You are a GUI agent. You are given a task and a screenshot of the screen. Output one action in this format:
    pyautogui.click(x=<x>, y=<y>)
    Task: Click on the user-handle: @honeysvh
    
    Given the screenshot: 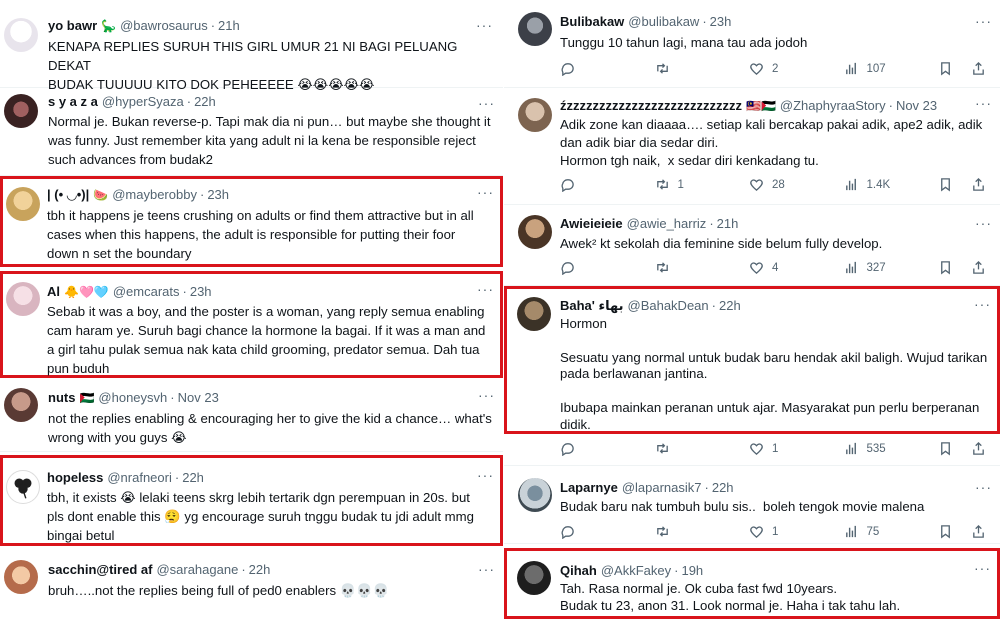 What is the action you would take?
    pyautogui.click(x=132, y=398)
    